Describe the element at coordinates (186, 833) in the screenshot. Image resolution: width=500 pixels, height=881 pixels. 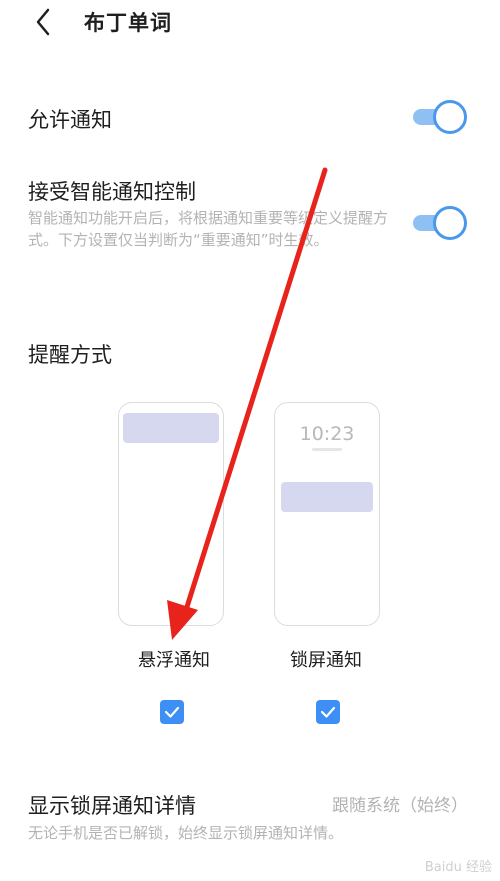
I see `lockscreen-detail-description: 无论手机是否已解锁，始终显示锁屏通知详情。` at that location.